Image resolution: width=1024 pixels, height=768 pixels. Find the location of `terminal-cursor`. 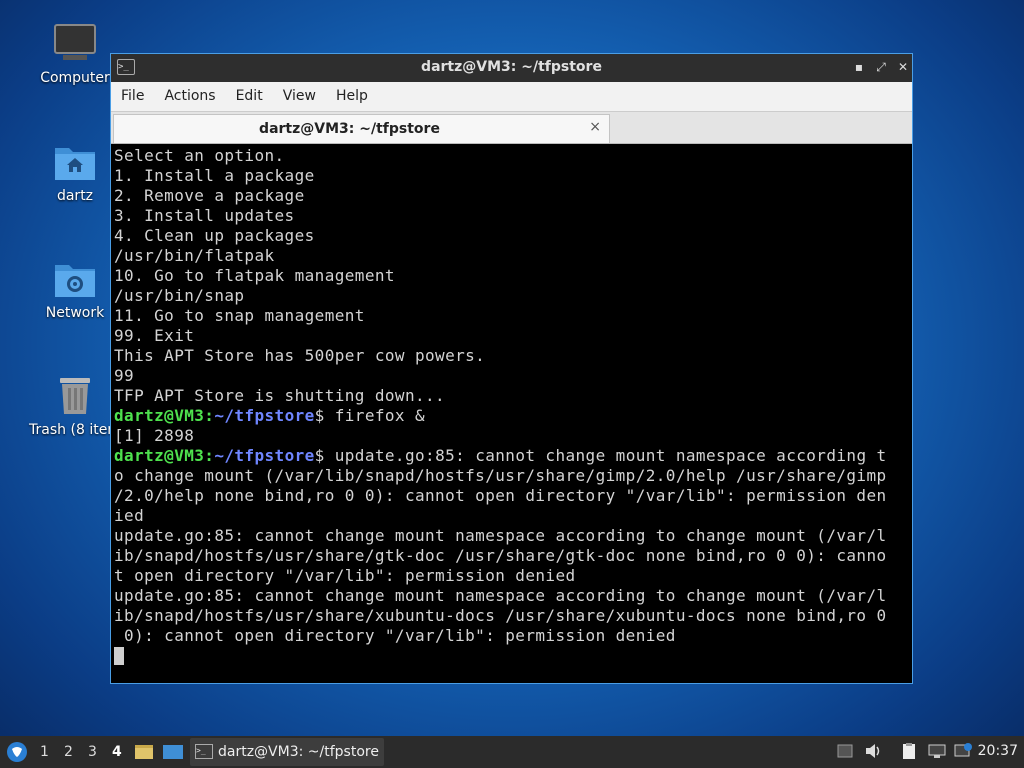

terminal-cursor is located at coordinates (119, 656).